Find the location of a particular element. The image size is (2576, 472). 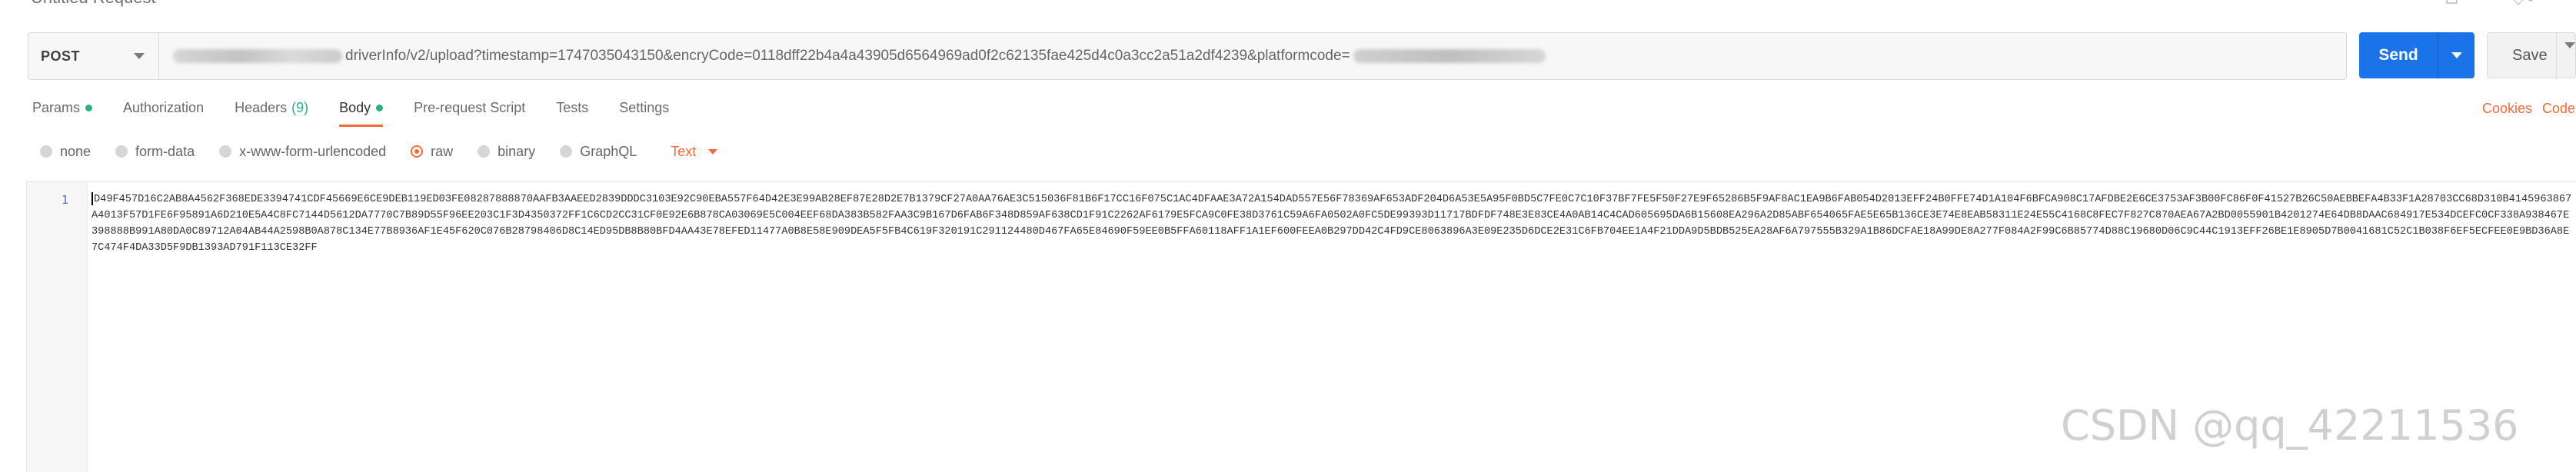

format-label: Text is located at coordinates (684, 151).